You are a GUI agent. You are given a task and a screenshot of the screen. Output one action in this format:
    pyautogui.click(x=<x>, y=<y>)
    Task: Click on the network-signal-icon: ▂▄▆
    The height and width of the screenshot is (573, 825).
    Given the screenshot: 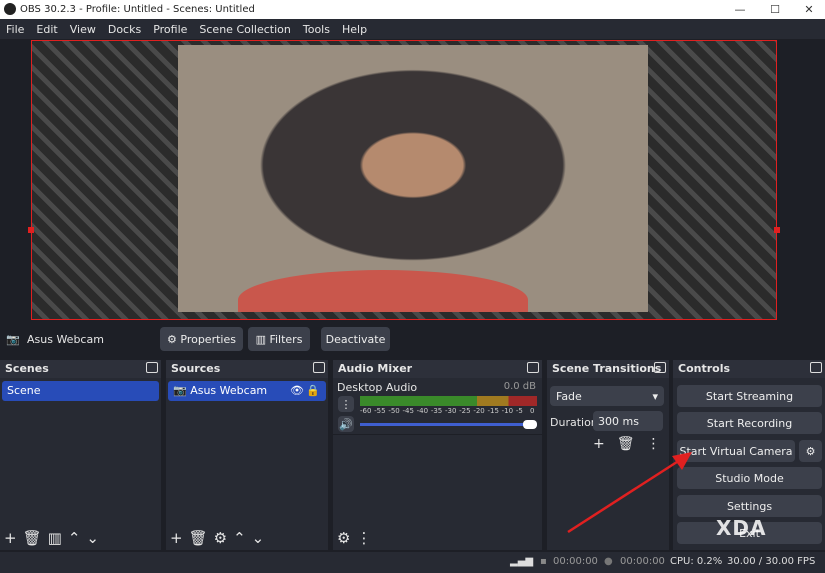 What is the action you would take?
    pyautogui.click(x=522, y=561)
    